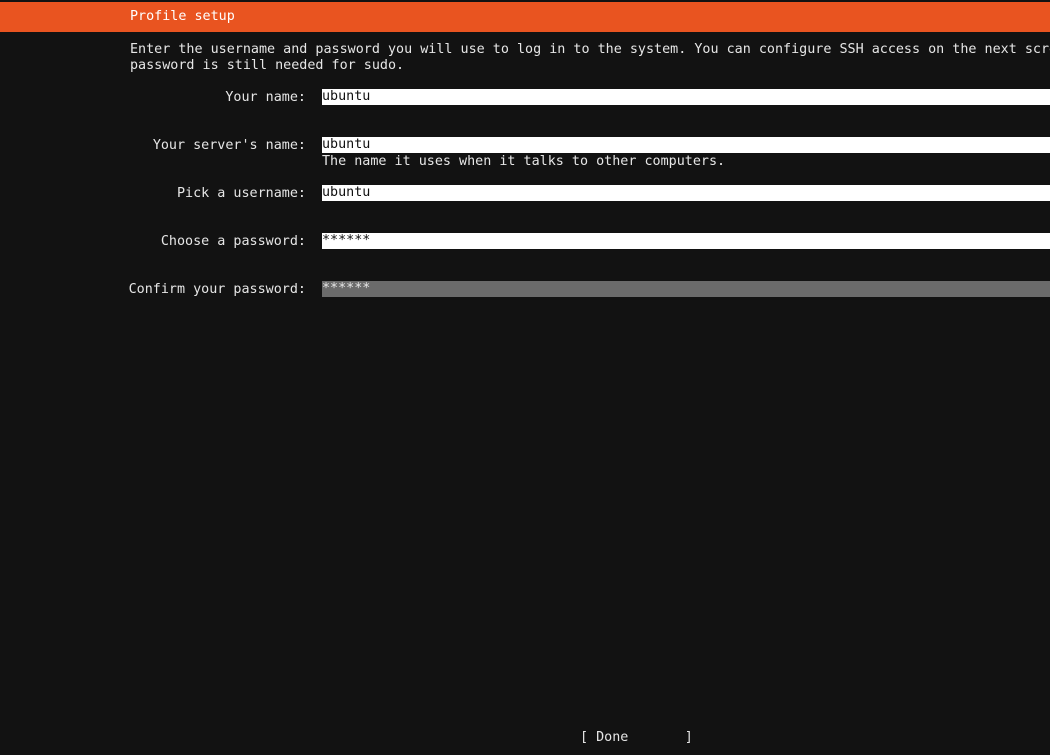 This screenshot has width=1050, height=755. What do you see at coordinates (686, 145) in the screenshot?
I see `server-name-field: ubuntu` at bounding box center [686, 145].